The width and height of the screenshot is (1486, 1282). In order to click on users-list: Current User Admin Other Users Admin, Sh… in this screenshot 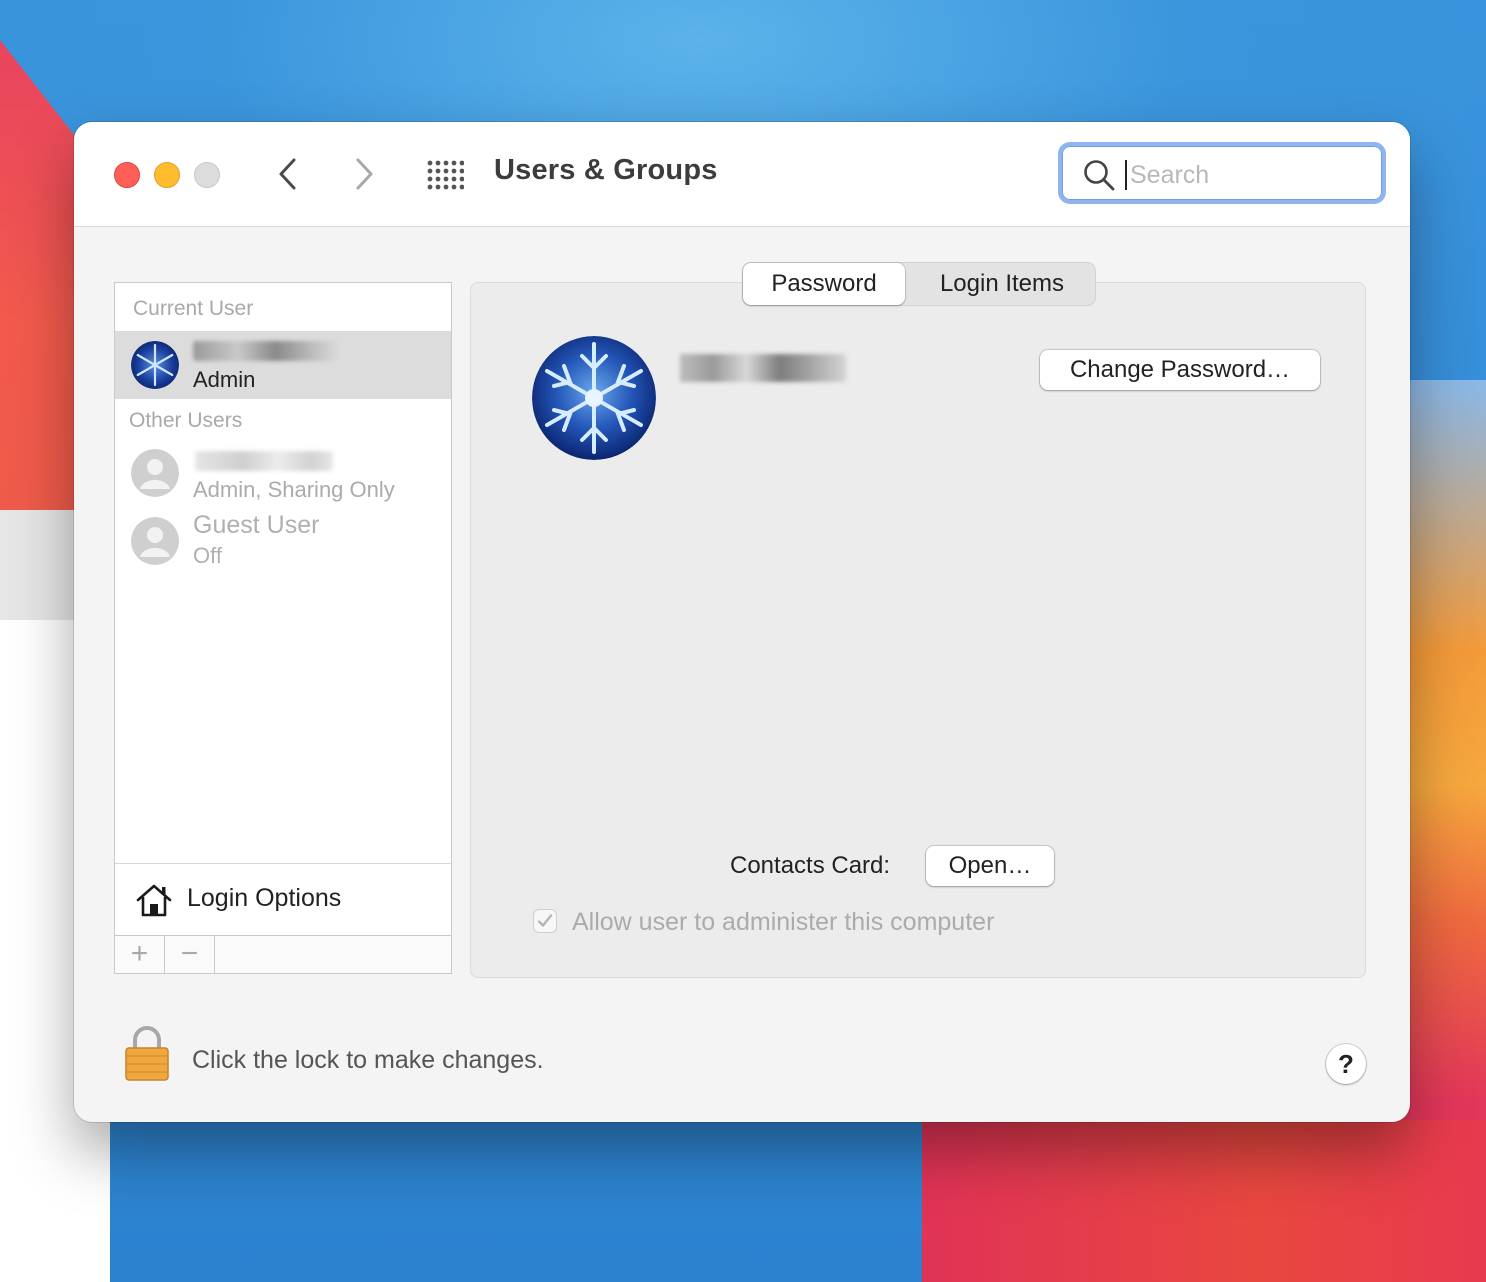, I will do `click(283, 628)`.